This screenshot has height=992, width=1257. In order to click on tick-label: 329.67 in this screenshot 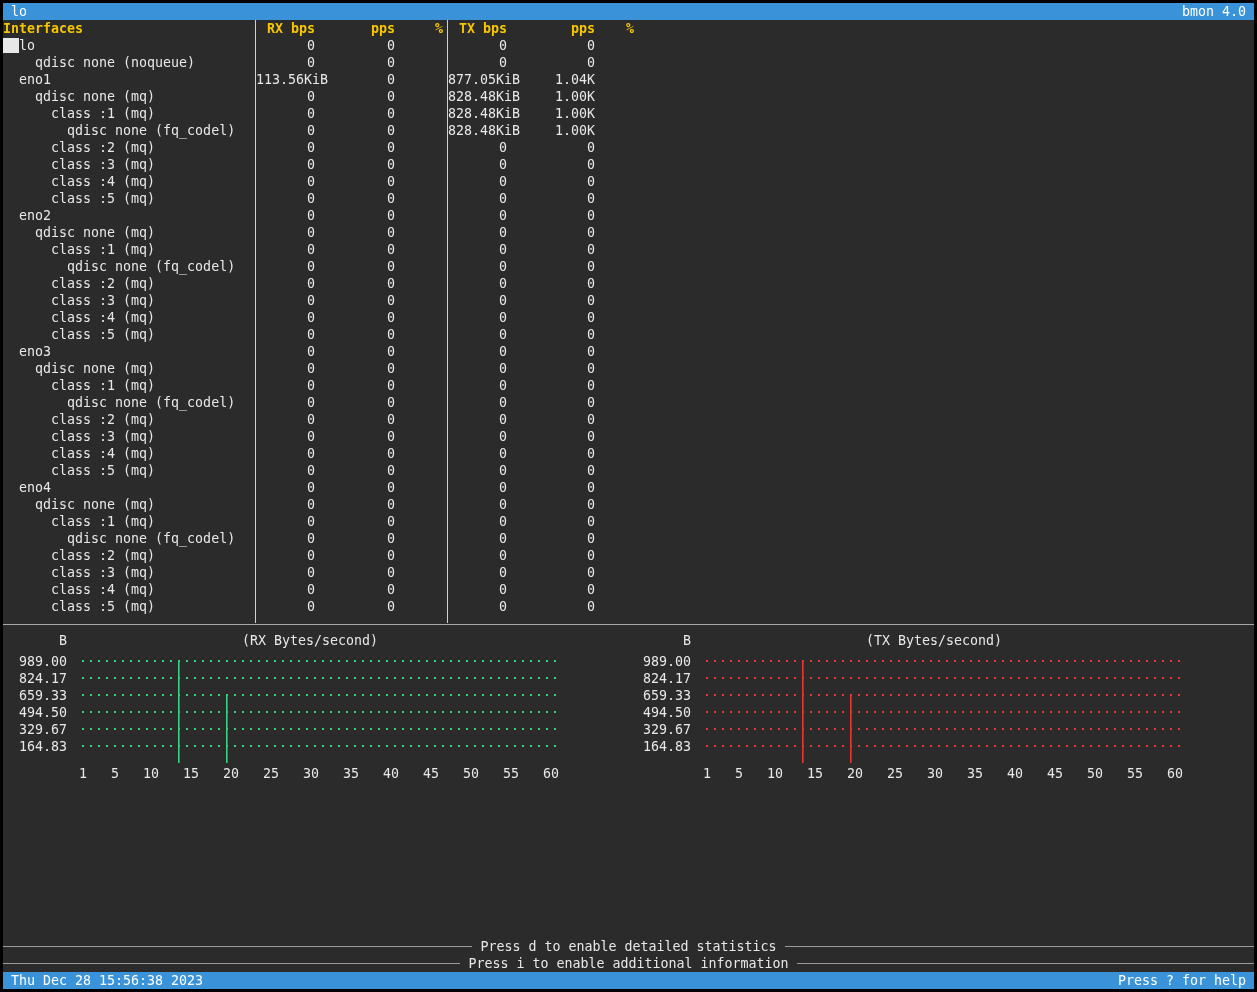, I will do `click(666, 729)`.